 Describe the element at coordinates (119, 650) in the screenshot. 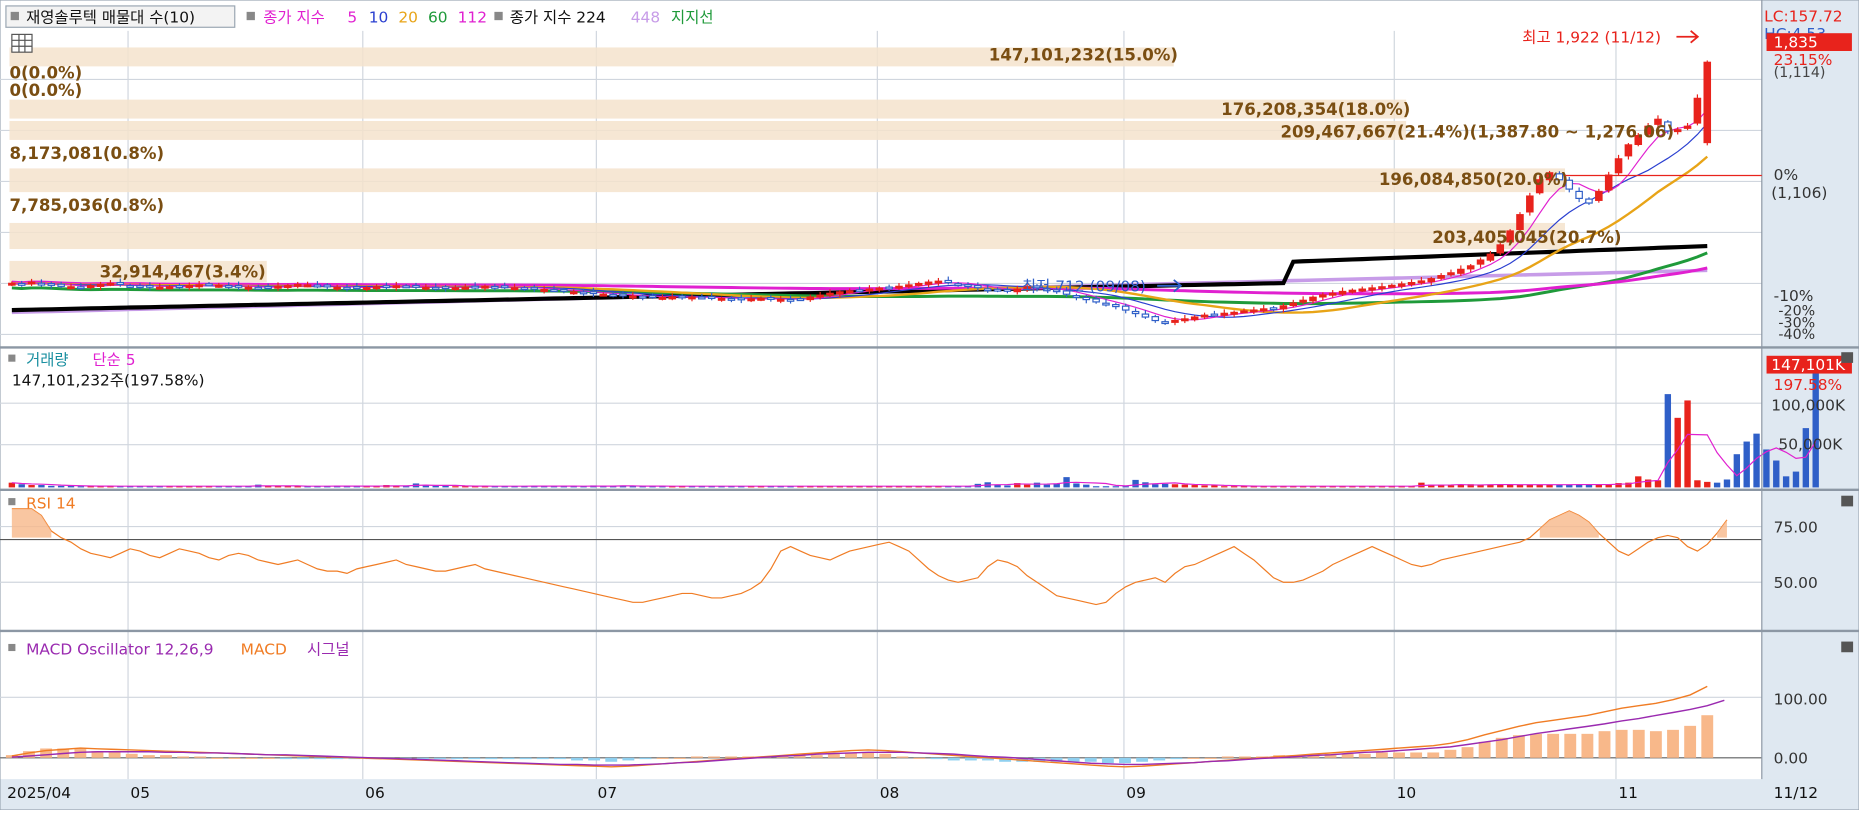

I see `macd-osc-title: MACD Oscillator 12,26,9` at that location.